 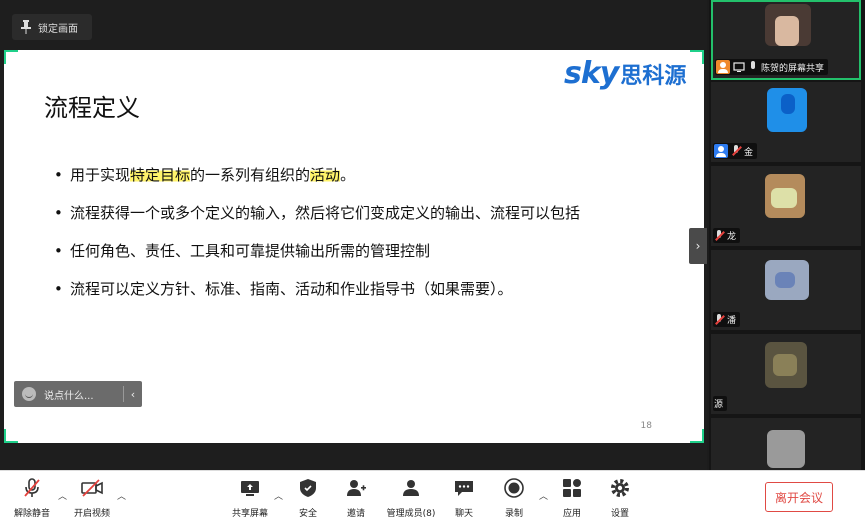 I want to click on pin-icon, so click(x=26, y=27).